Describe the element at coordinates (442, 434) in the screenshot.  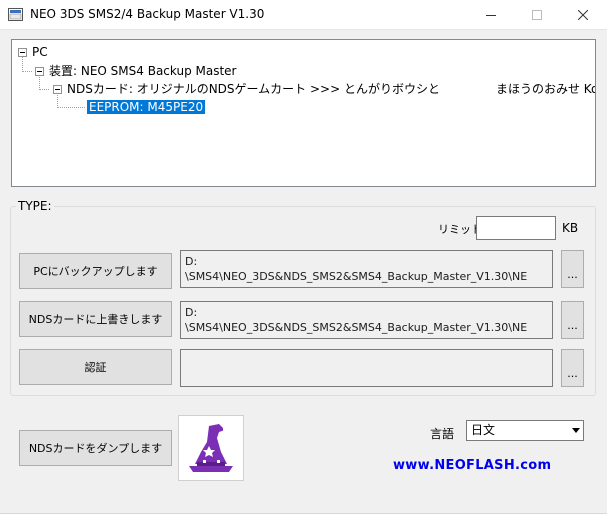
I see `language-label: 言語` at that location.